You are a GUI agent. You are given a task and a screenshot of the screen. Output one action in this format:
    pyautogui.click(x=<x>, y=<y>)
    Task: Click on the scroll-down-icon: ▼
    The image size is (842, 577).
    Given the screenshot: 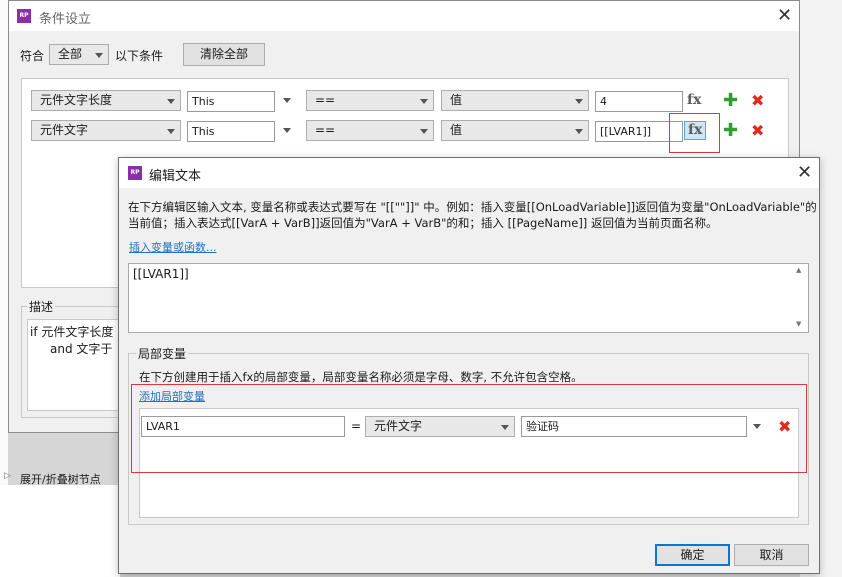 What is the action you would take?
    pyautogui.click(x=798, y=324)
    